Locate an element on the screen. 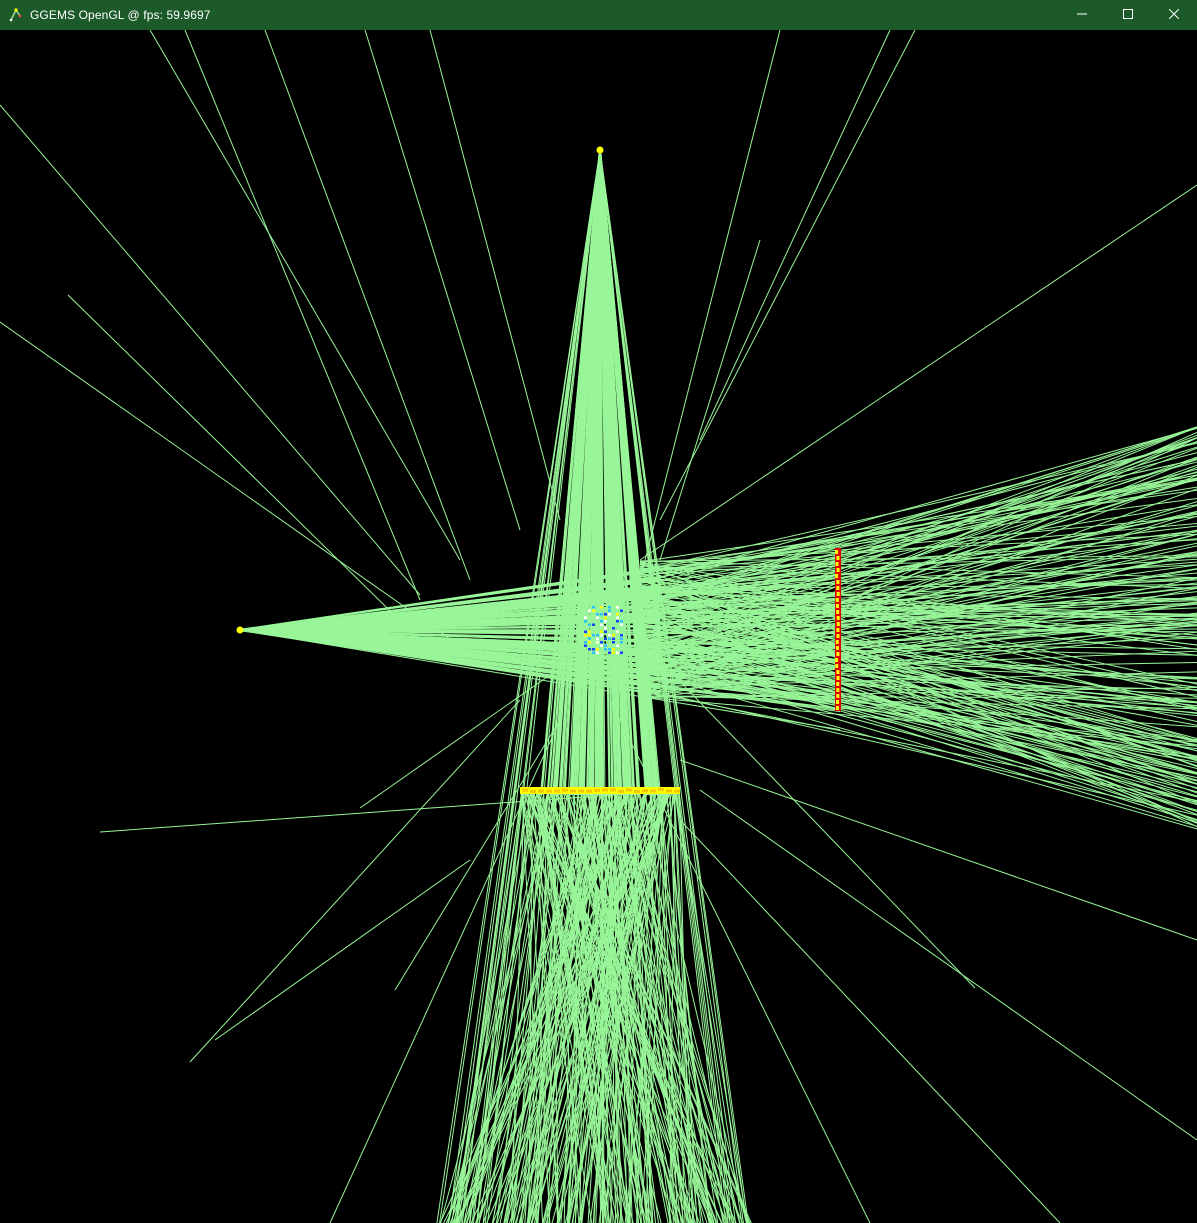 The image size is (1197, 1223). minimize-icon is located at coordinates (1082, 15).